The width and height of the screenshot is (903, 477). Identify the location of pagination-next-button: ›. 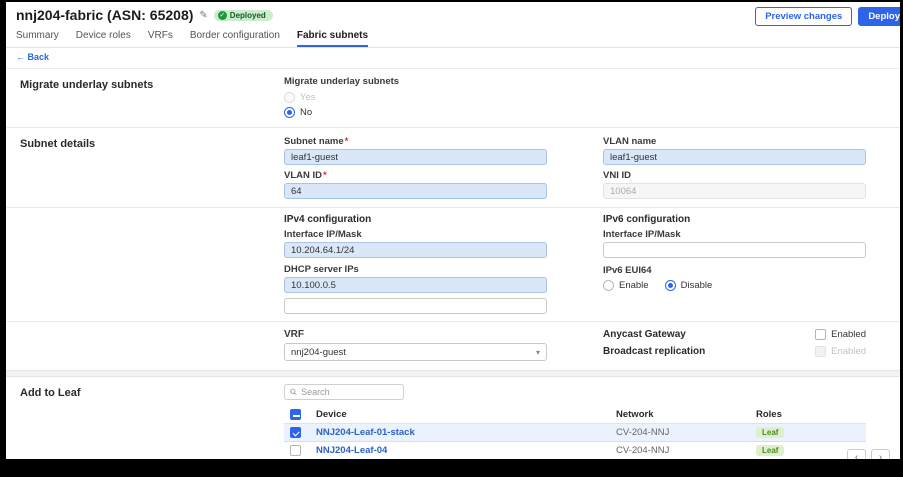
(880, 454).